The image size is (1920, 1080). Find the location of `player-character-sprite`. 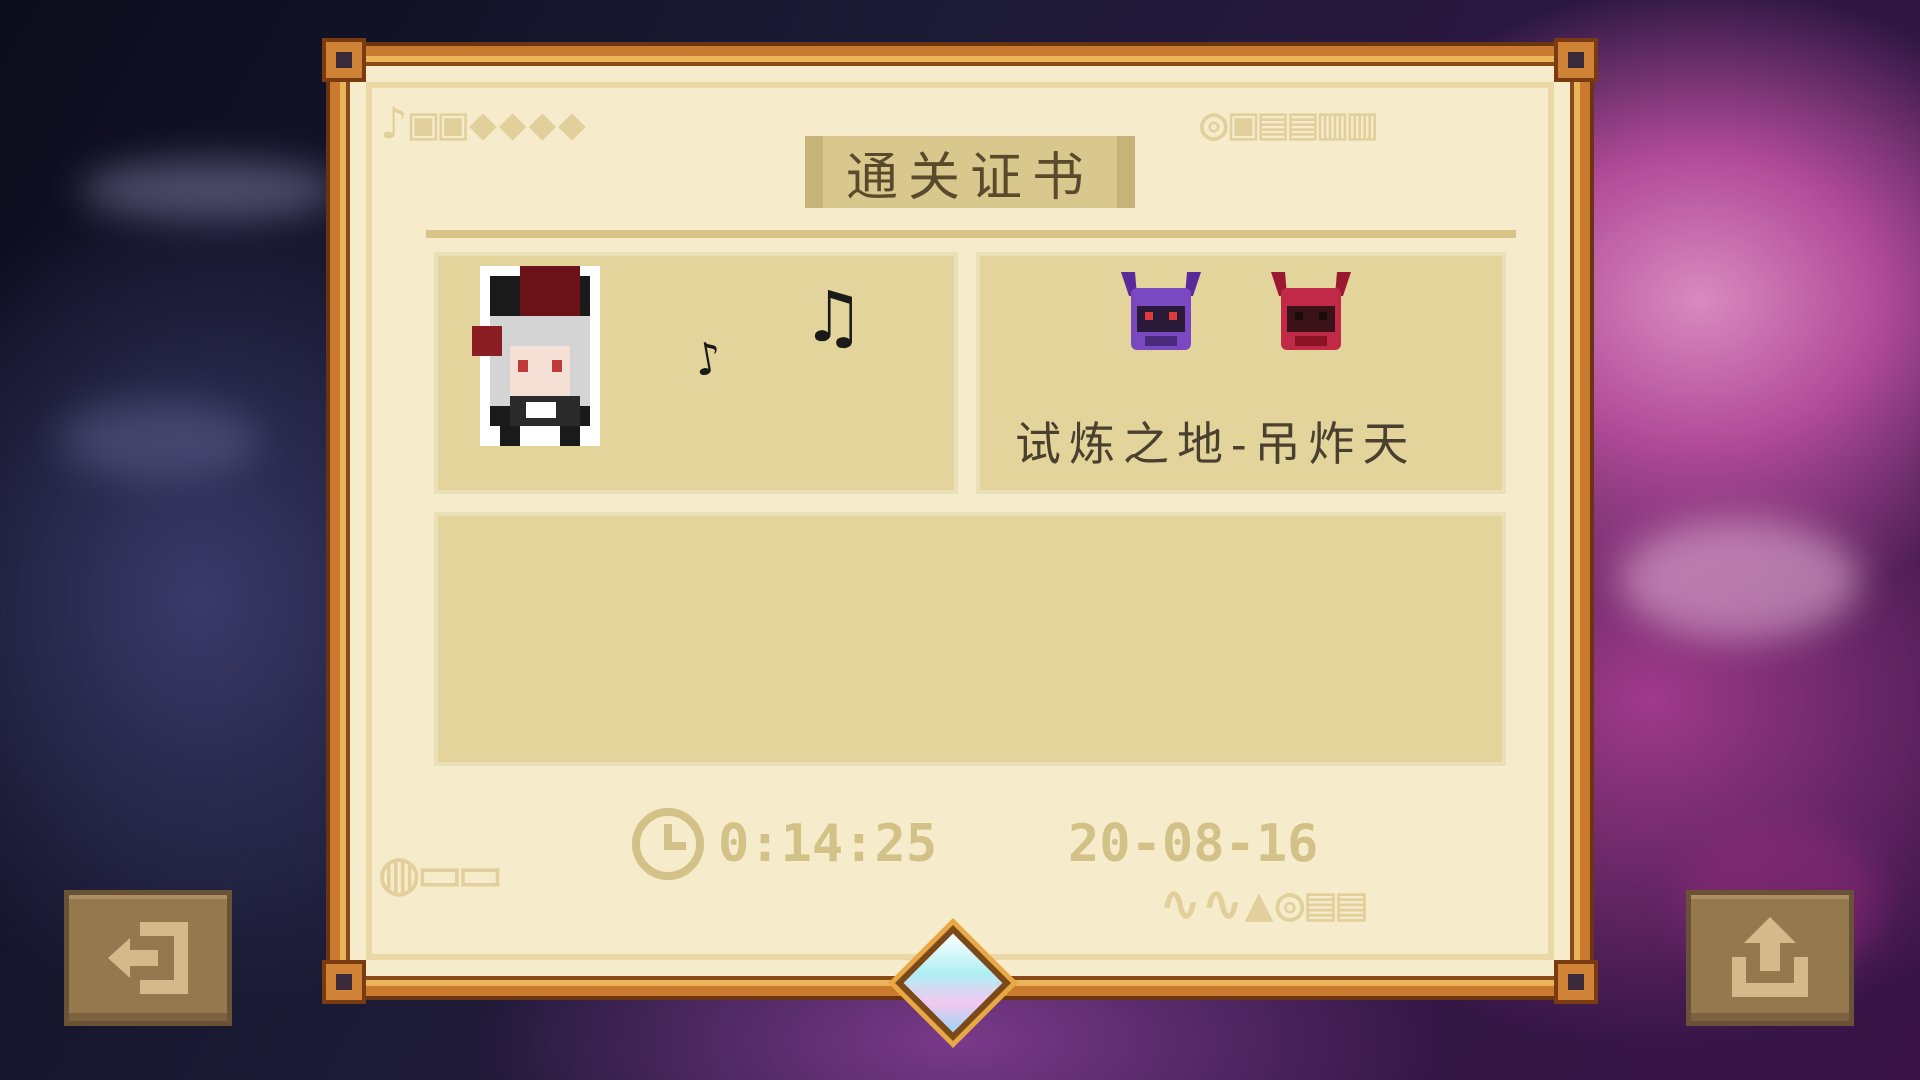

player-character-sprite is located at coordinates (545, 361).